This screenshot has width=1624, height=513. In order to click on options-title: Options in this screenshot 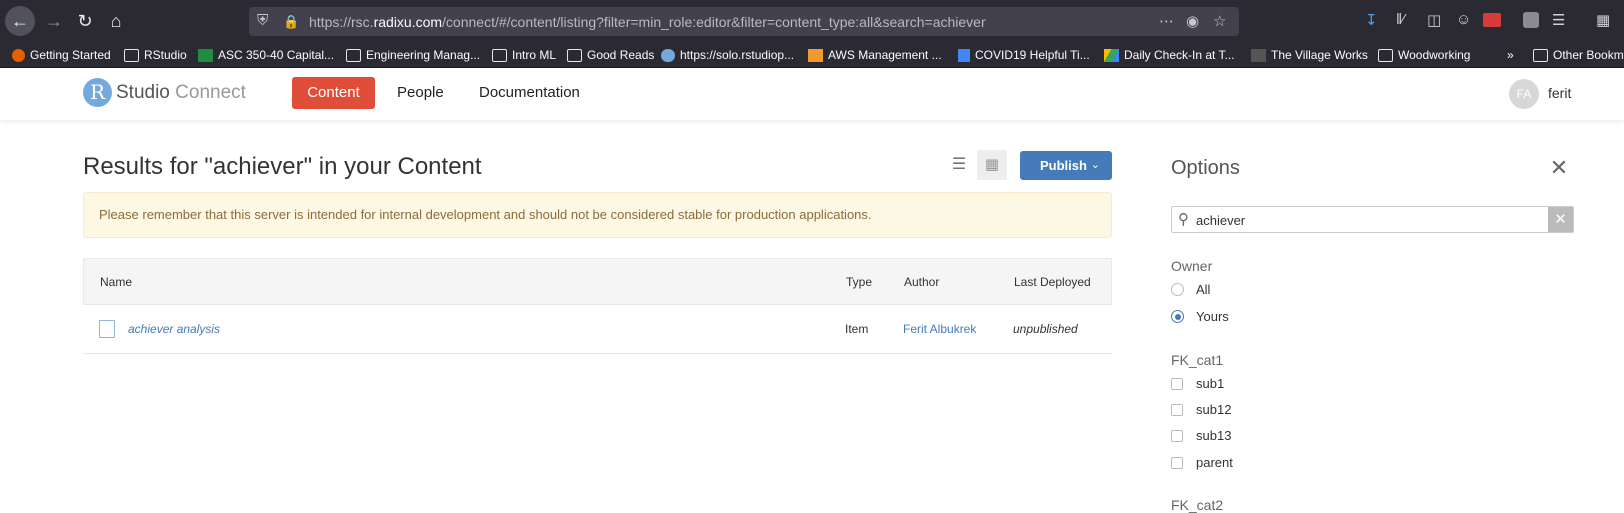, I will do `click(1205, 168)`.